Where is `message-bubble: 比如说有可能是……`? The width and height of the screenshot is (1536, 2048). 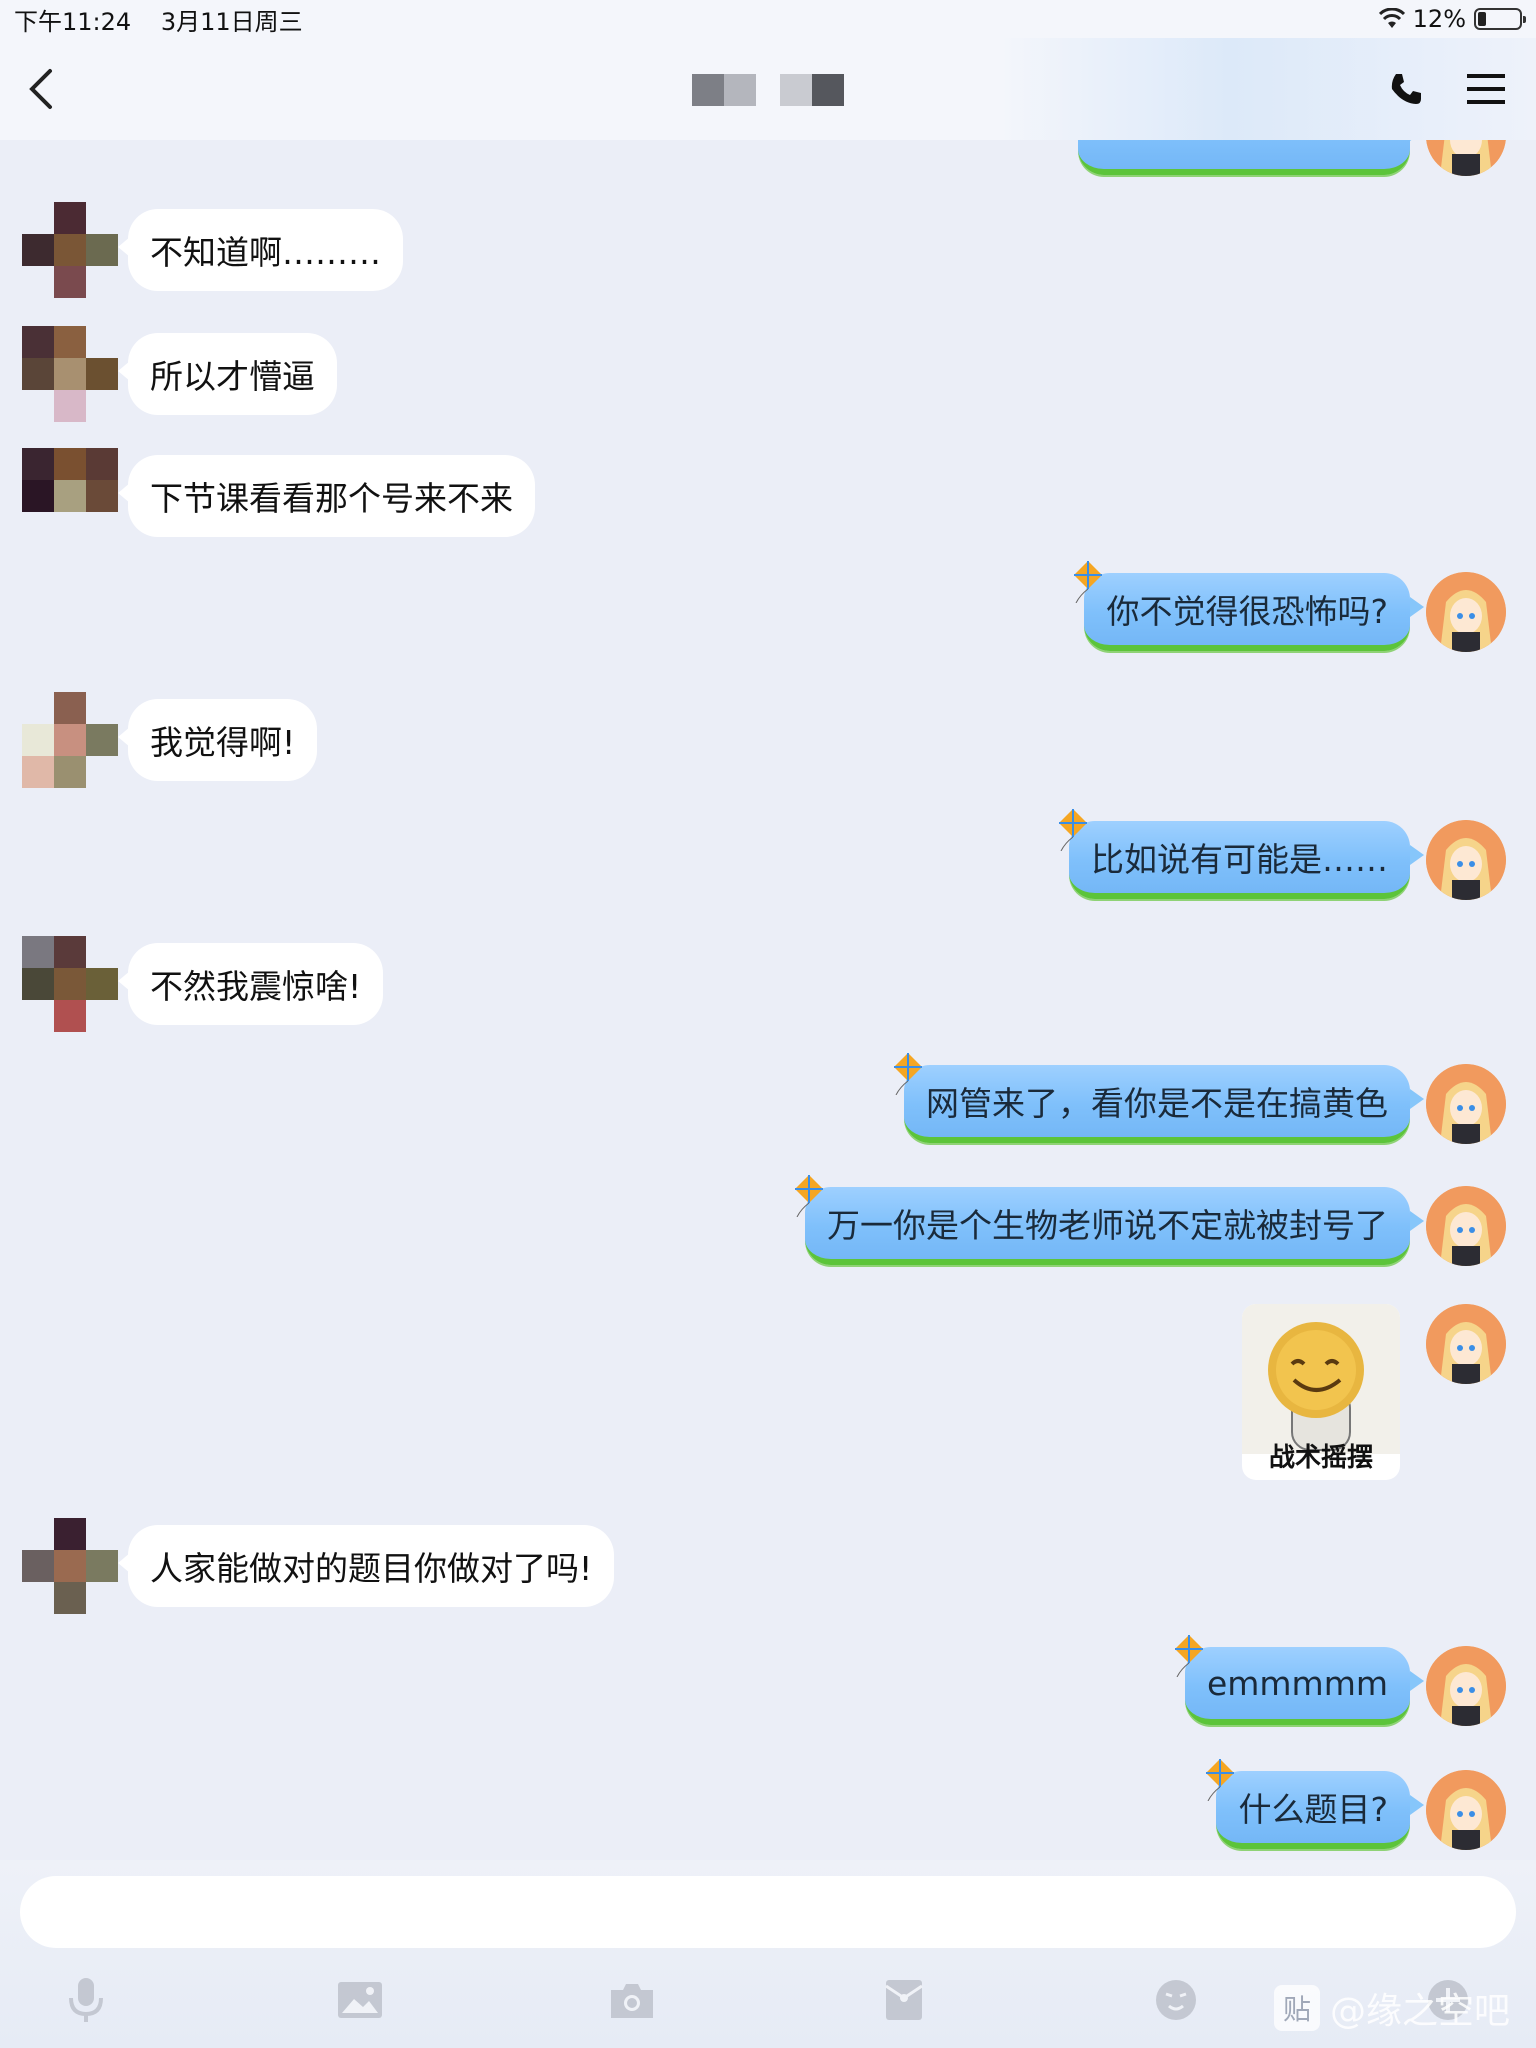 message-bubble: 比如说有可能是…… is located at coordinates (1241, 854).